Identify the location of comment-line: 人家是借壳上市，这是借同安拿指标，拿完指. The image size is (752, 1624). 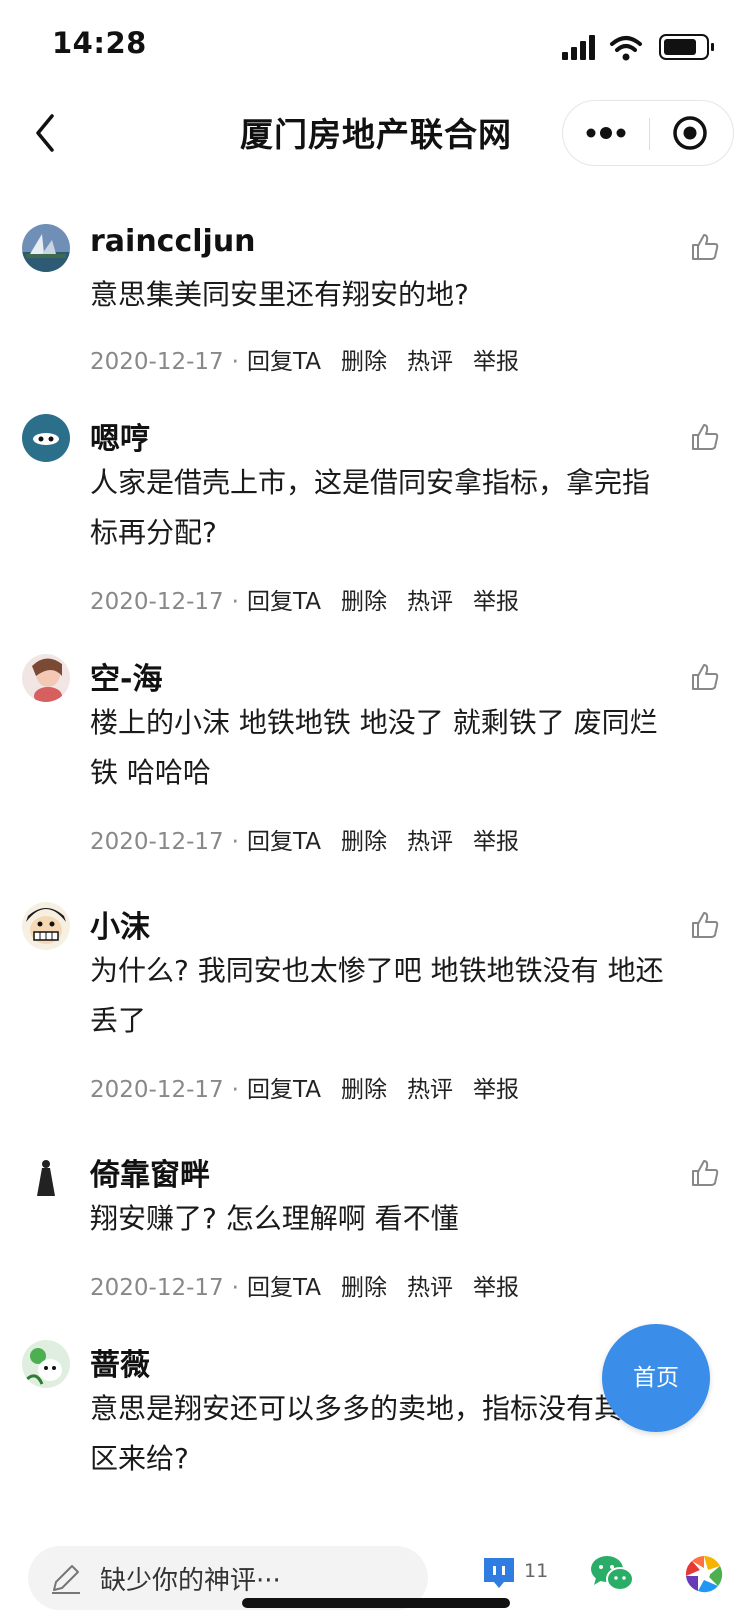
(370, 482).